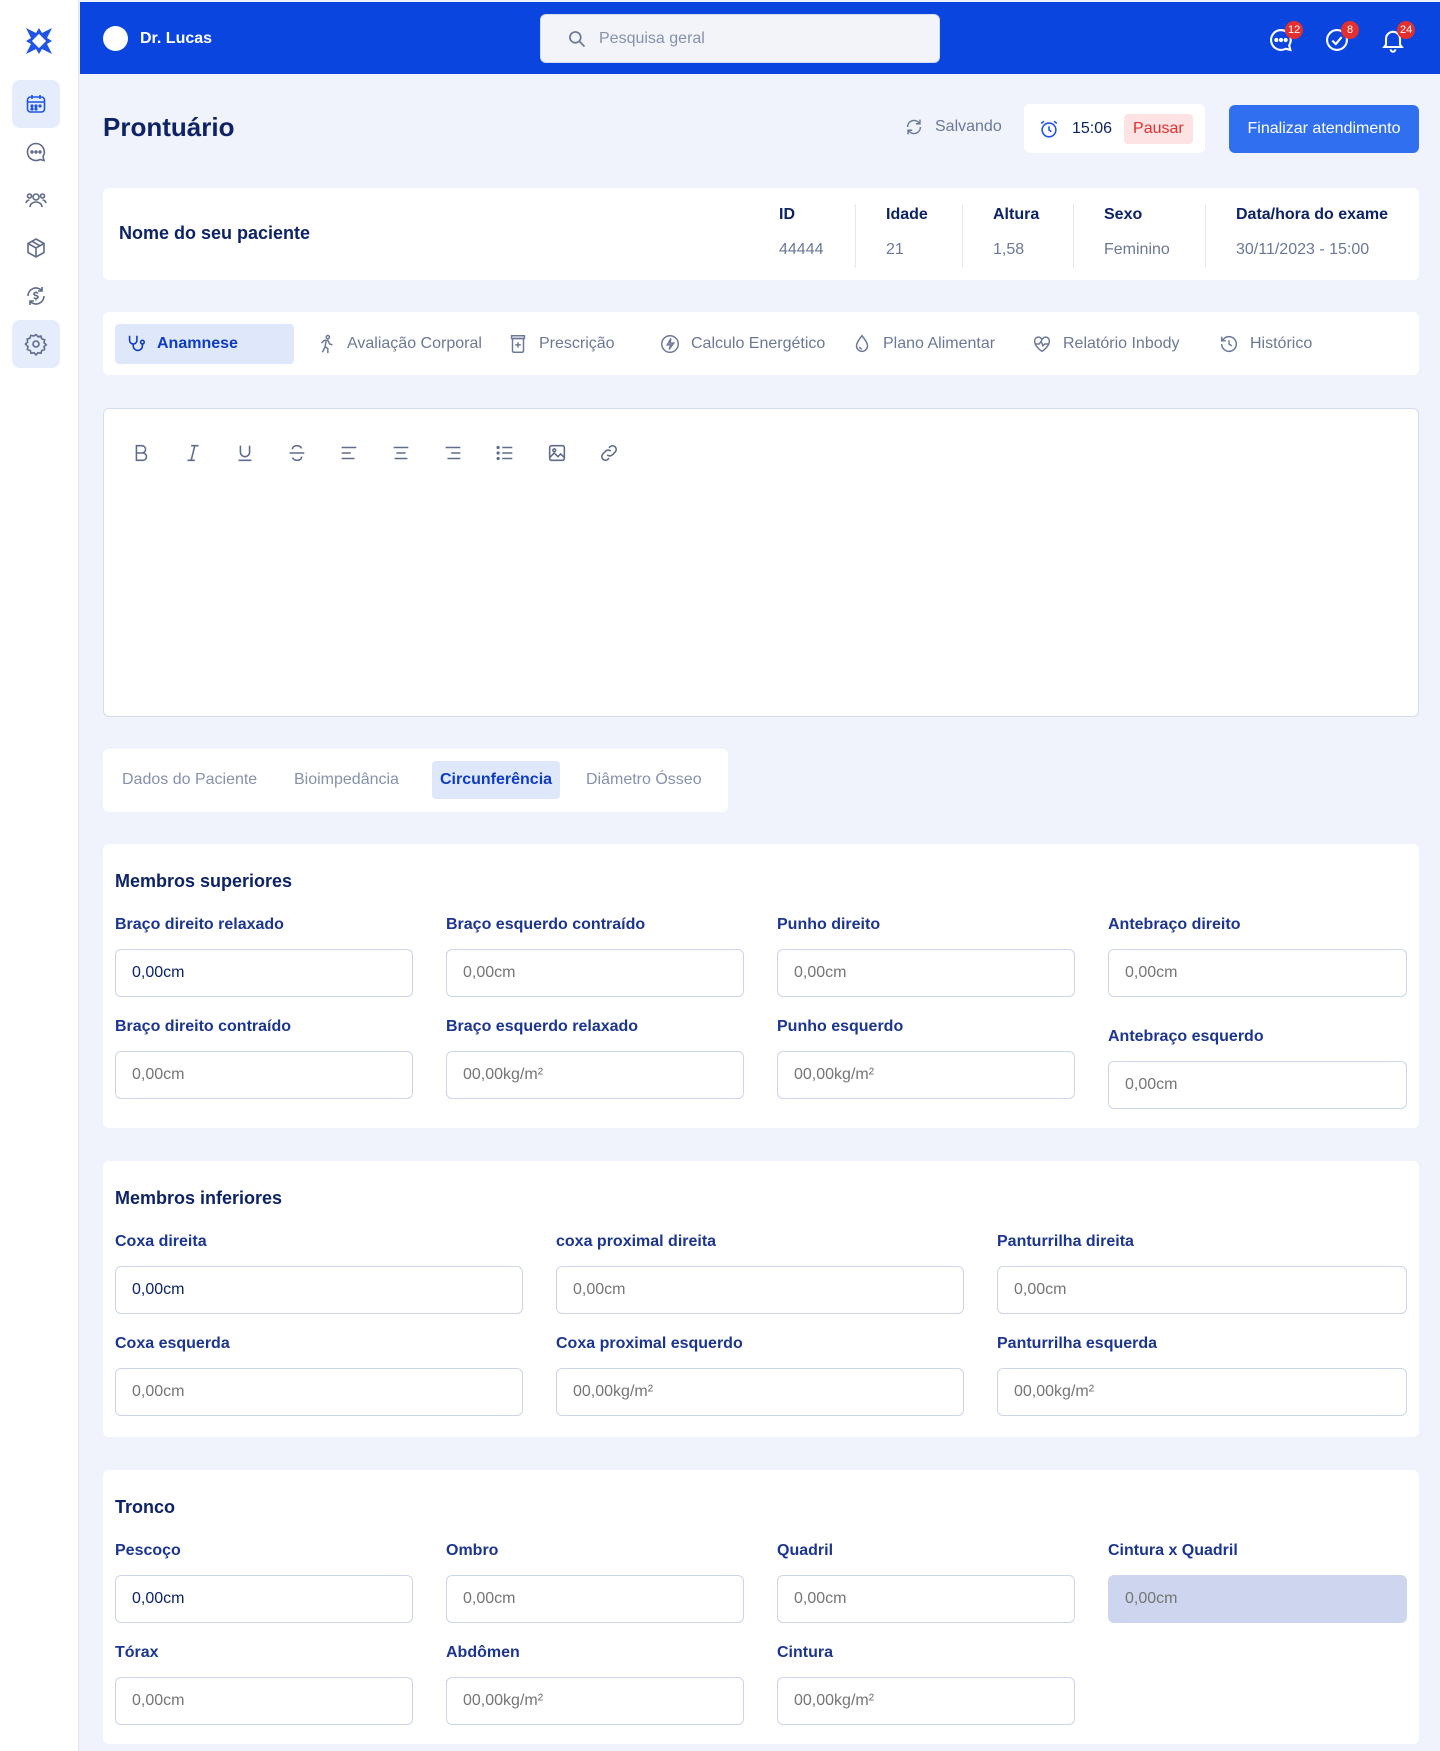 This screenshot has width=1440, height=1751. I want to click on sidebar-item-finance, so click(36, 296).